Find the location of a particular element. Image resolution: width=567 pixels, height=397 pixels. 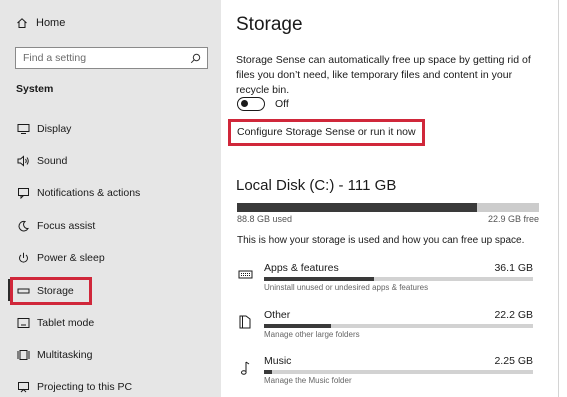

category-subtitle: Manage other large folders is located at coordinates (312, 334).